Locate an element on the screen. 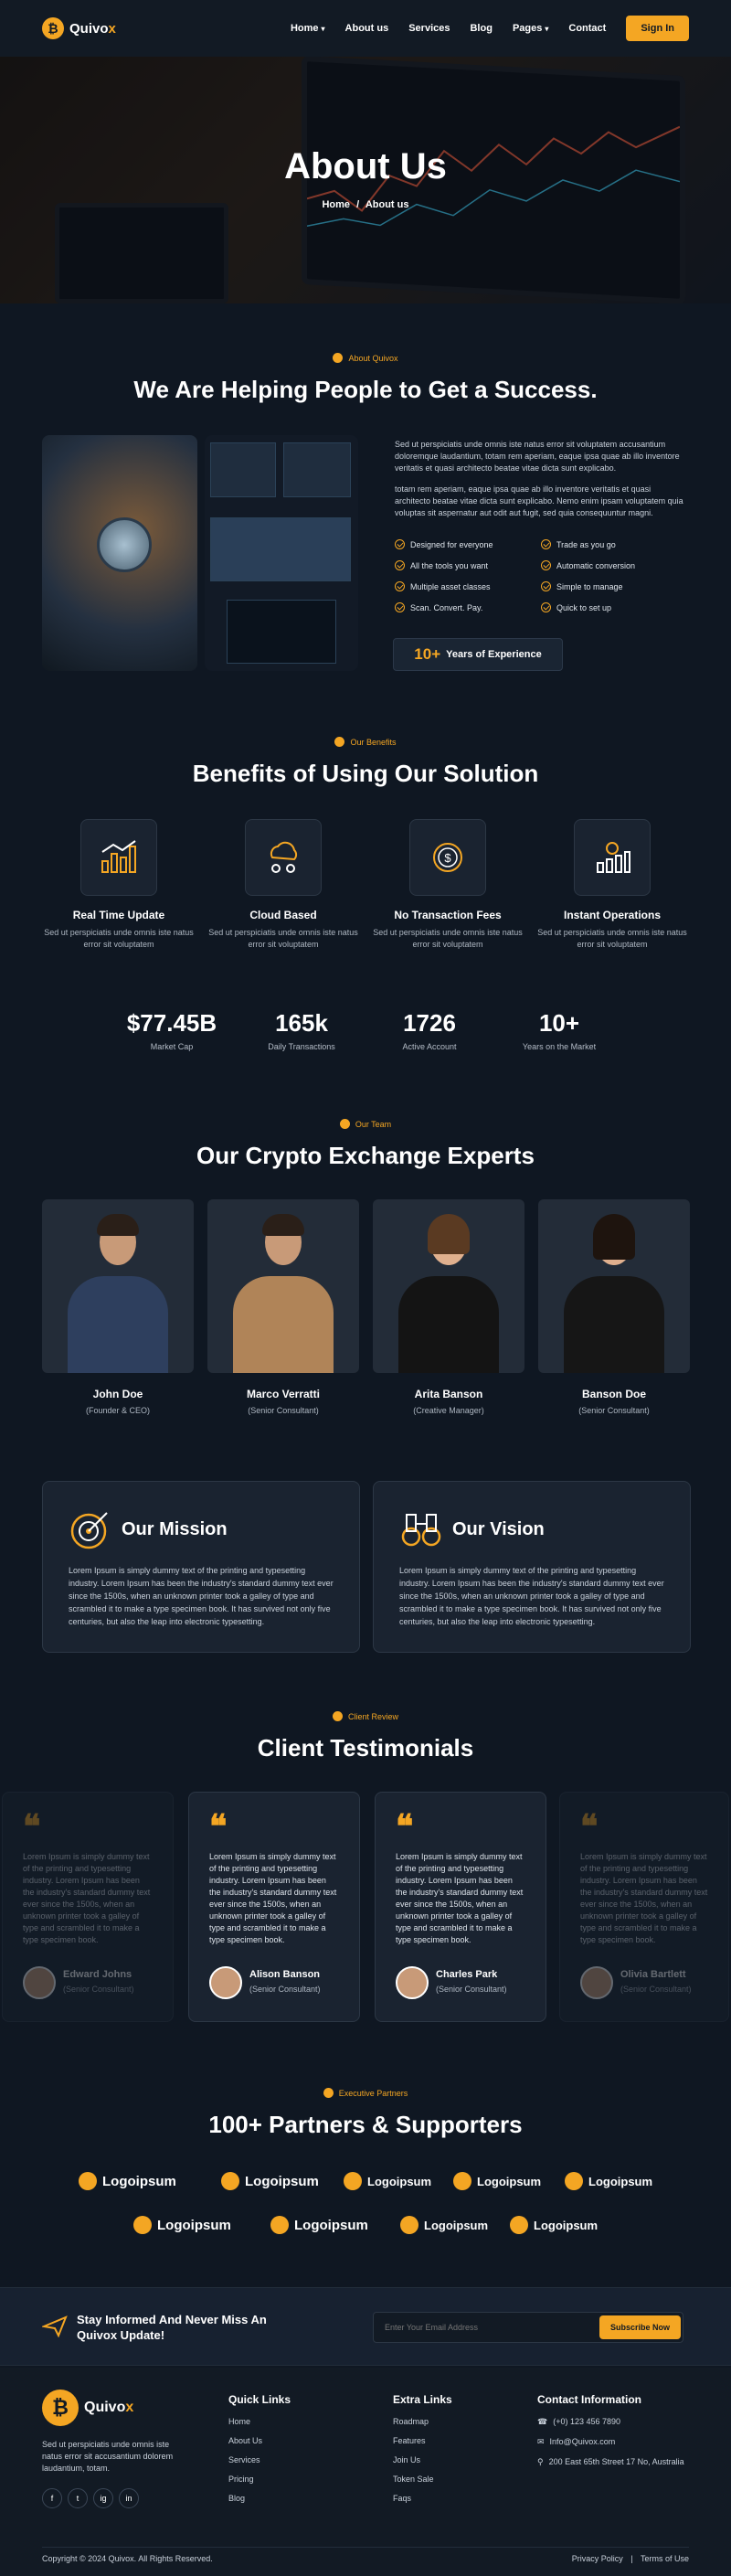 The height and width of the screenshot is (2576, 731). breadcrumb-home: Home is located at coordinates (336, 204).